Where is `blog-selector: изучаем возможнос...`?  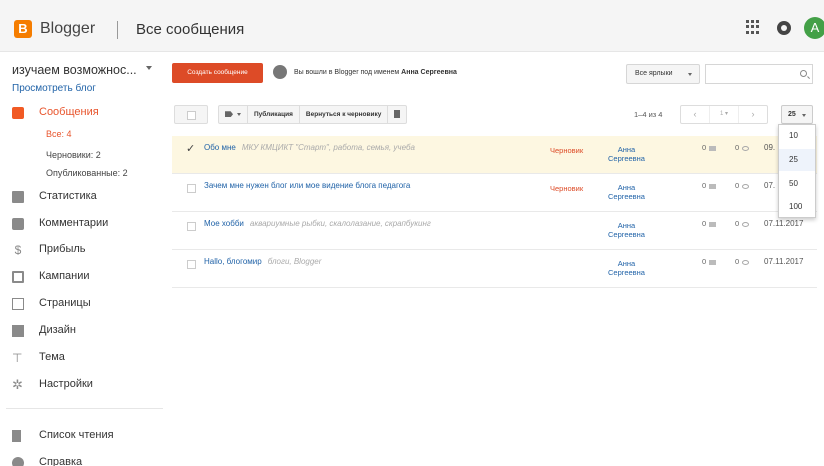 blog-selector: изучаем возможнос... is located at coordinates (74, 70).